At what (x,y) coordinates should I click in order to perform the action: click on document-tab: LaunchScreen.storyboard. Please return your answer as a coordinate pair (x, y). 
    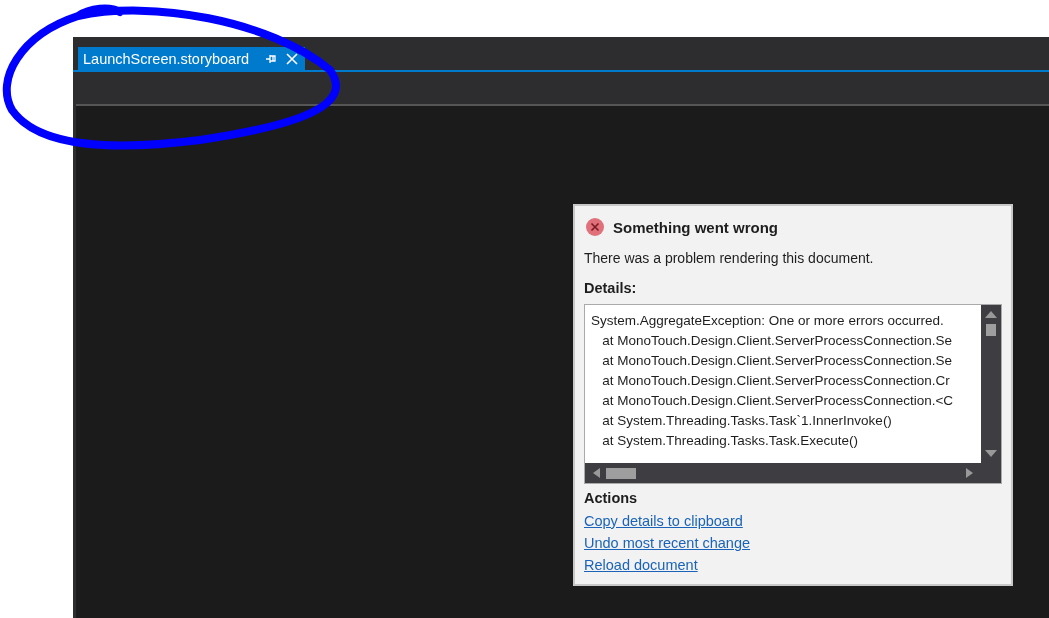
    Looking at the image, I should click on (192, 58).